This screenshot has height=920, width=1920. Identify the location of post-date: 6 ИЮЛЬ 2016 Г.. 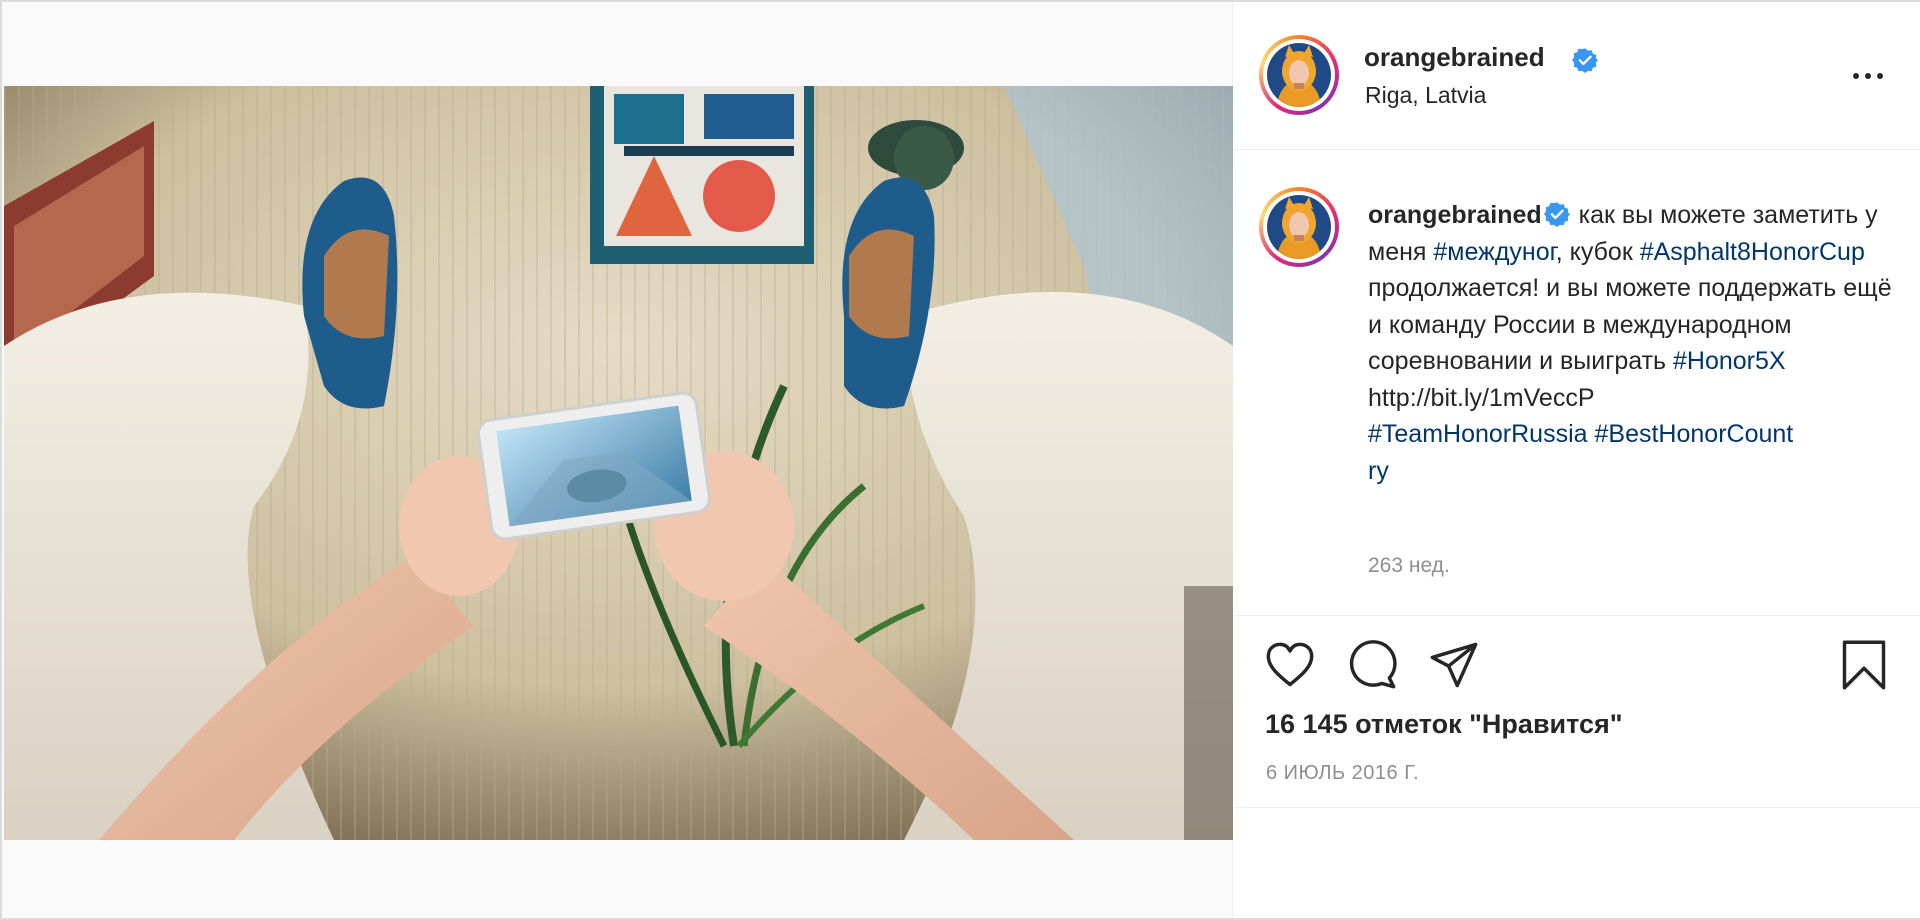
(1342, 773).